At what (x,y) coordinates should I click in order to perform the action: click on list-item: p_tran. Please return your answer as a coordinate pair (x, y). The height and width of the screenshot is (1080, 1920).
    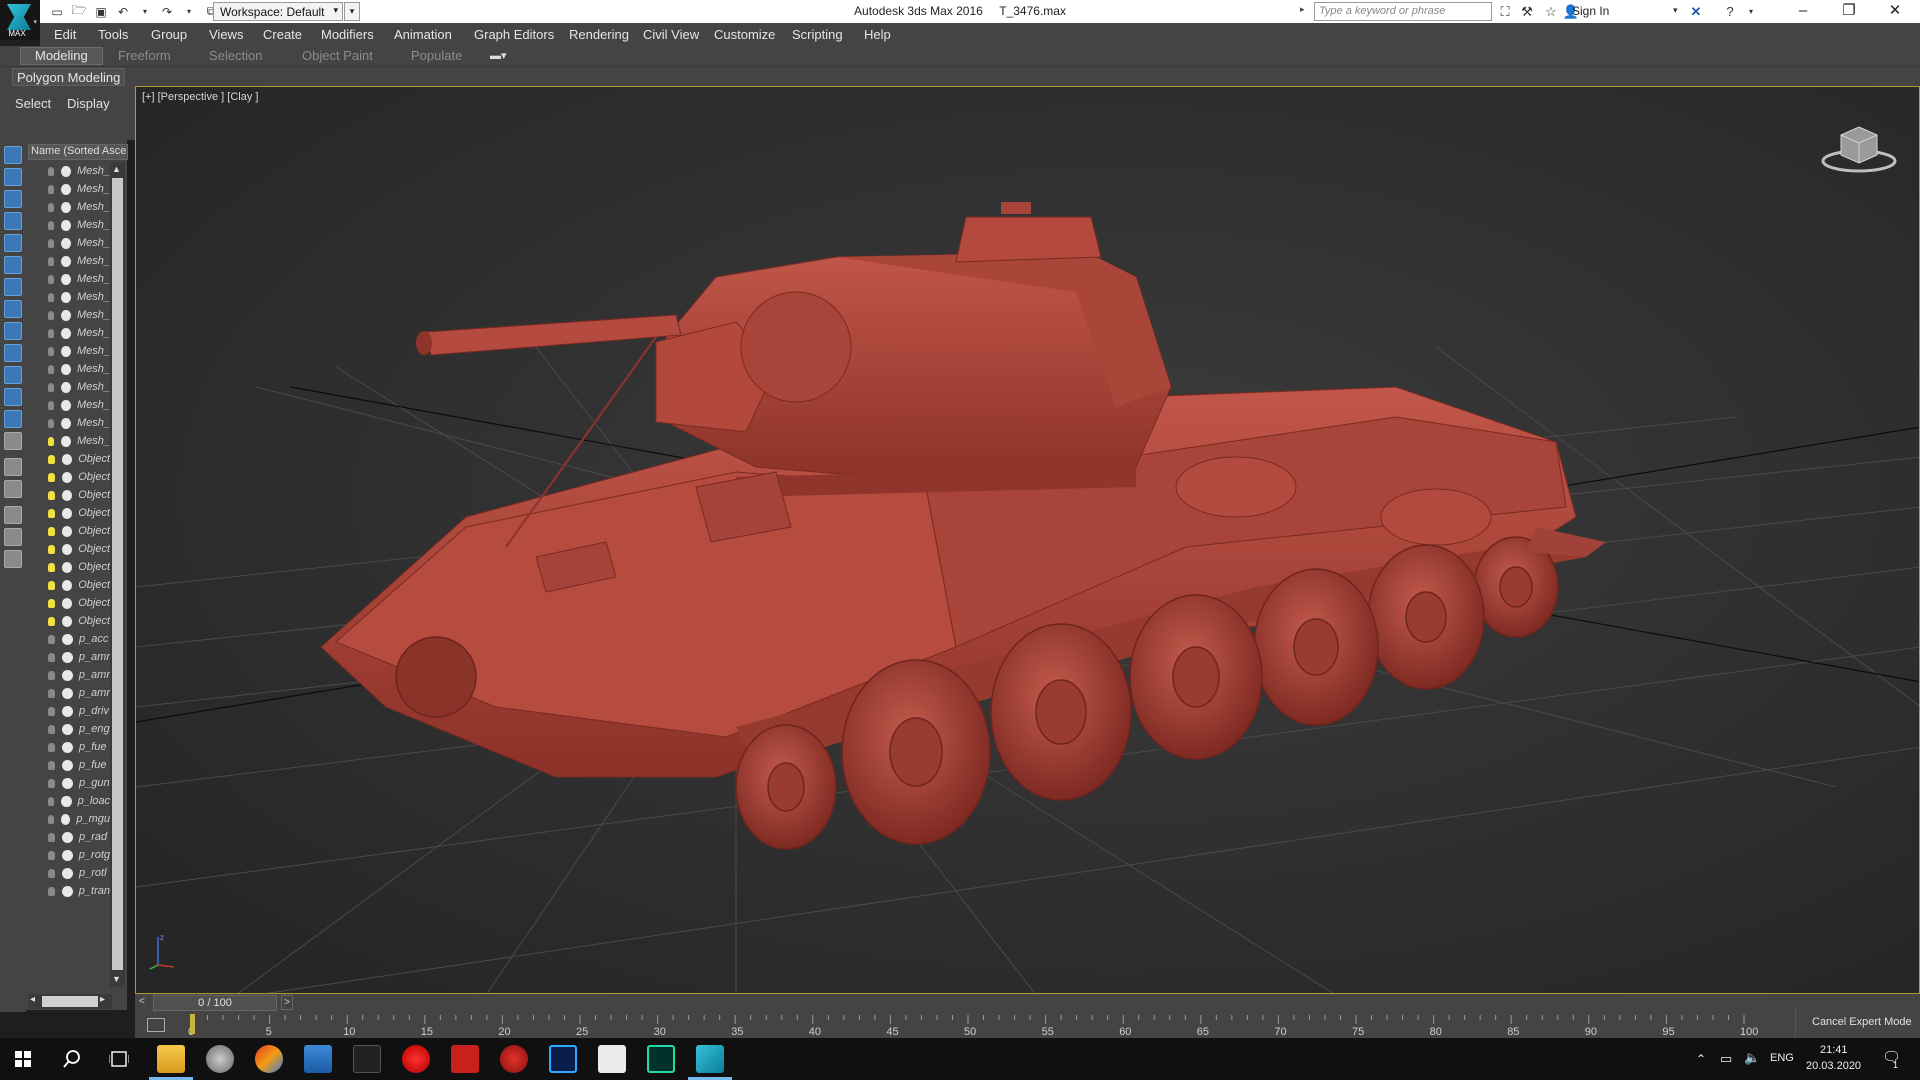
    Looking at the image, I should click on (68, 891).